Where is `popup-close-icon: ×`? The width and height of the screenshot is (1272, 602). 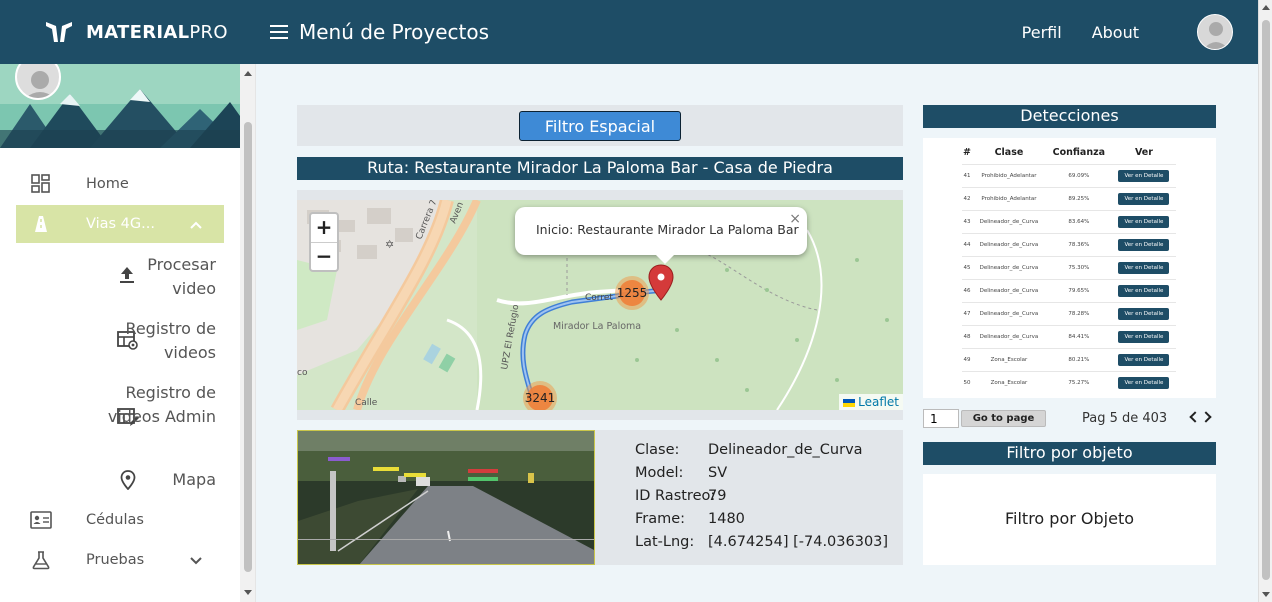
popup-close-icon: × is located at coordinates (795, 219).